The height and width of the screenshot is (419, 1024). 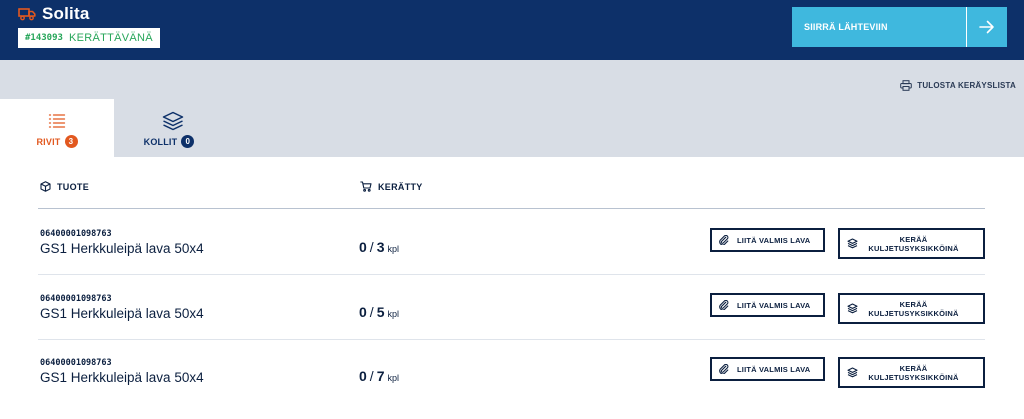 What do you see at coordinates (366, 186) in the screenshot?
I see `cart-icon` at bounding box center [366, 186].